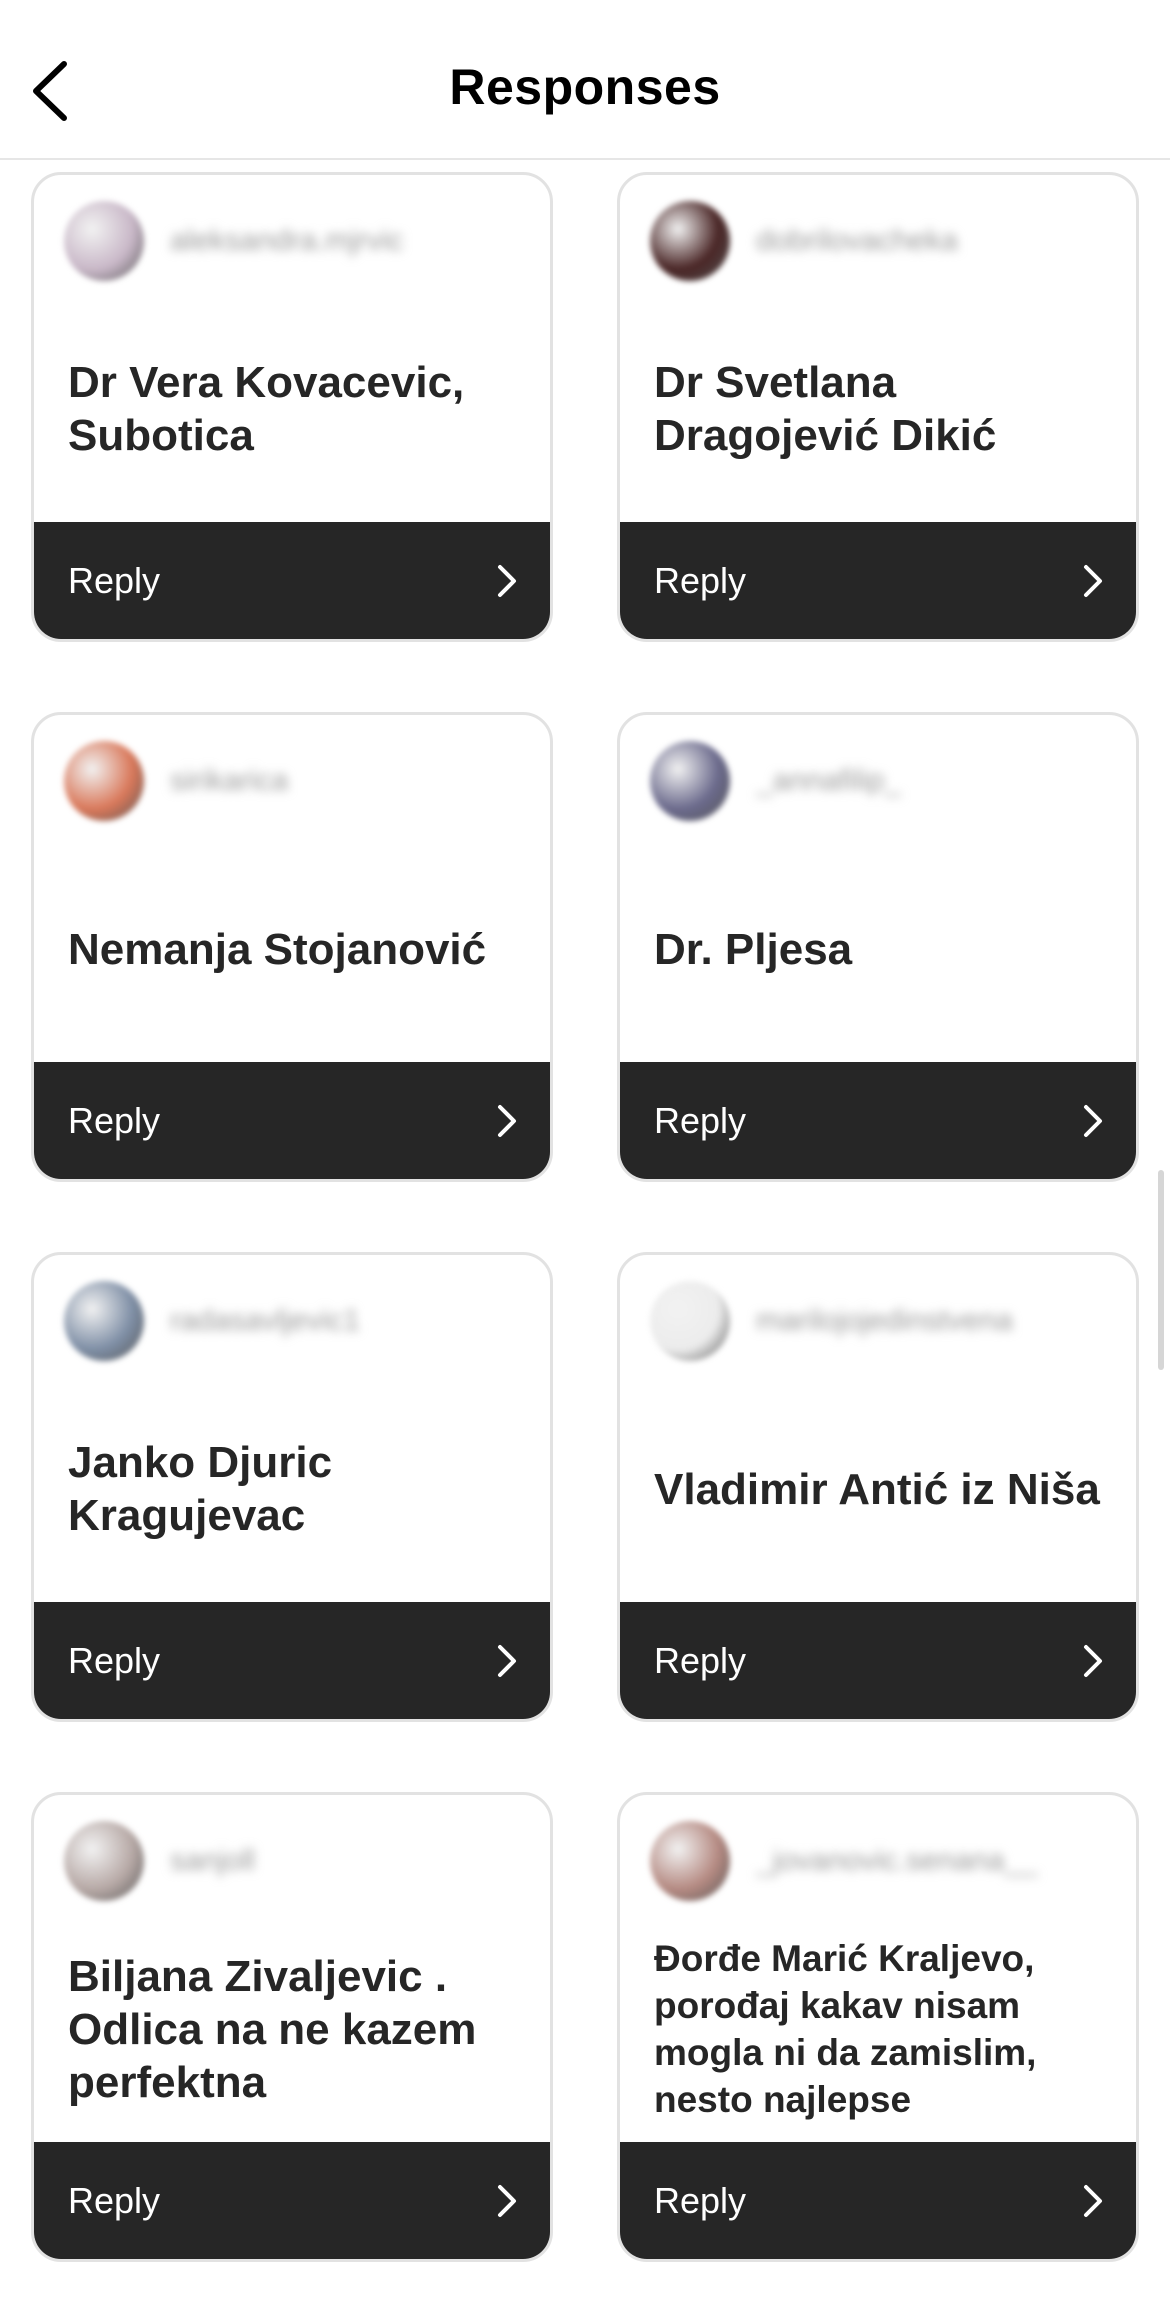 The image size is (1170, 2298). What do you see at coordinates (212, 1861) in the screenshot?
I see `username: sanjoll` at bounding box center [212, 1861].